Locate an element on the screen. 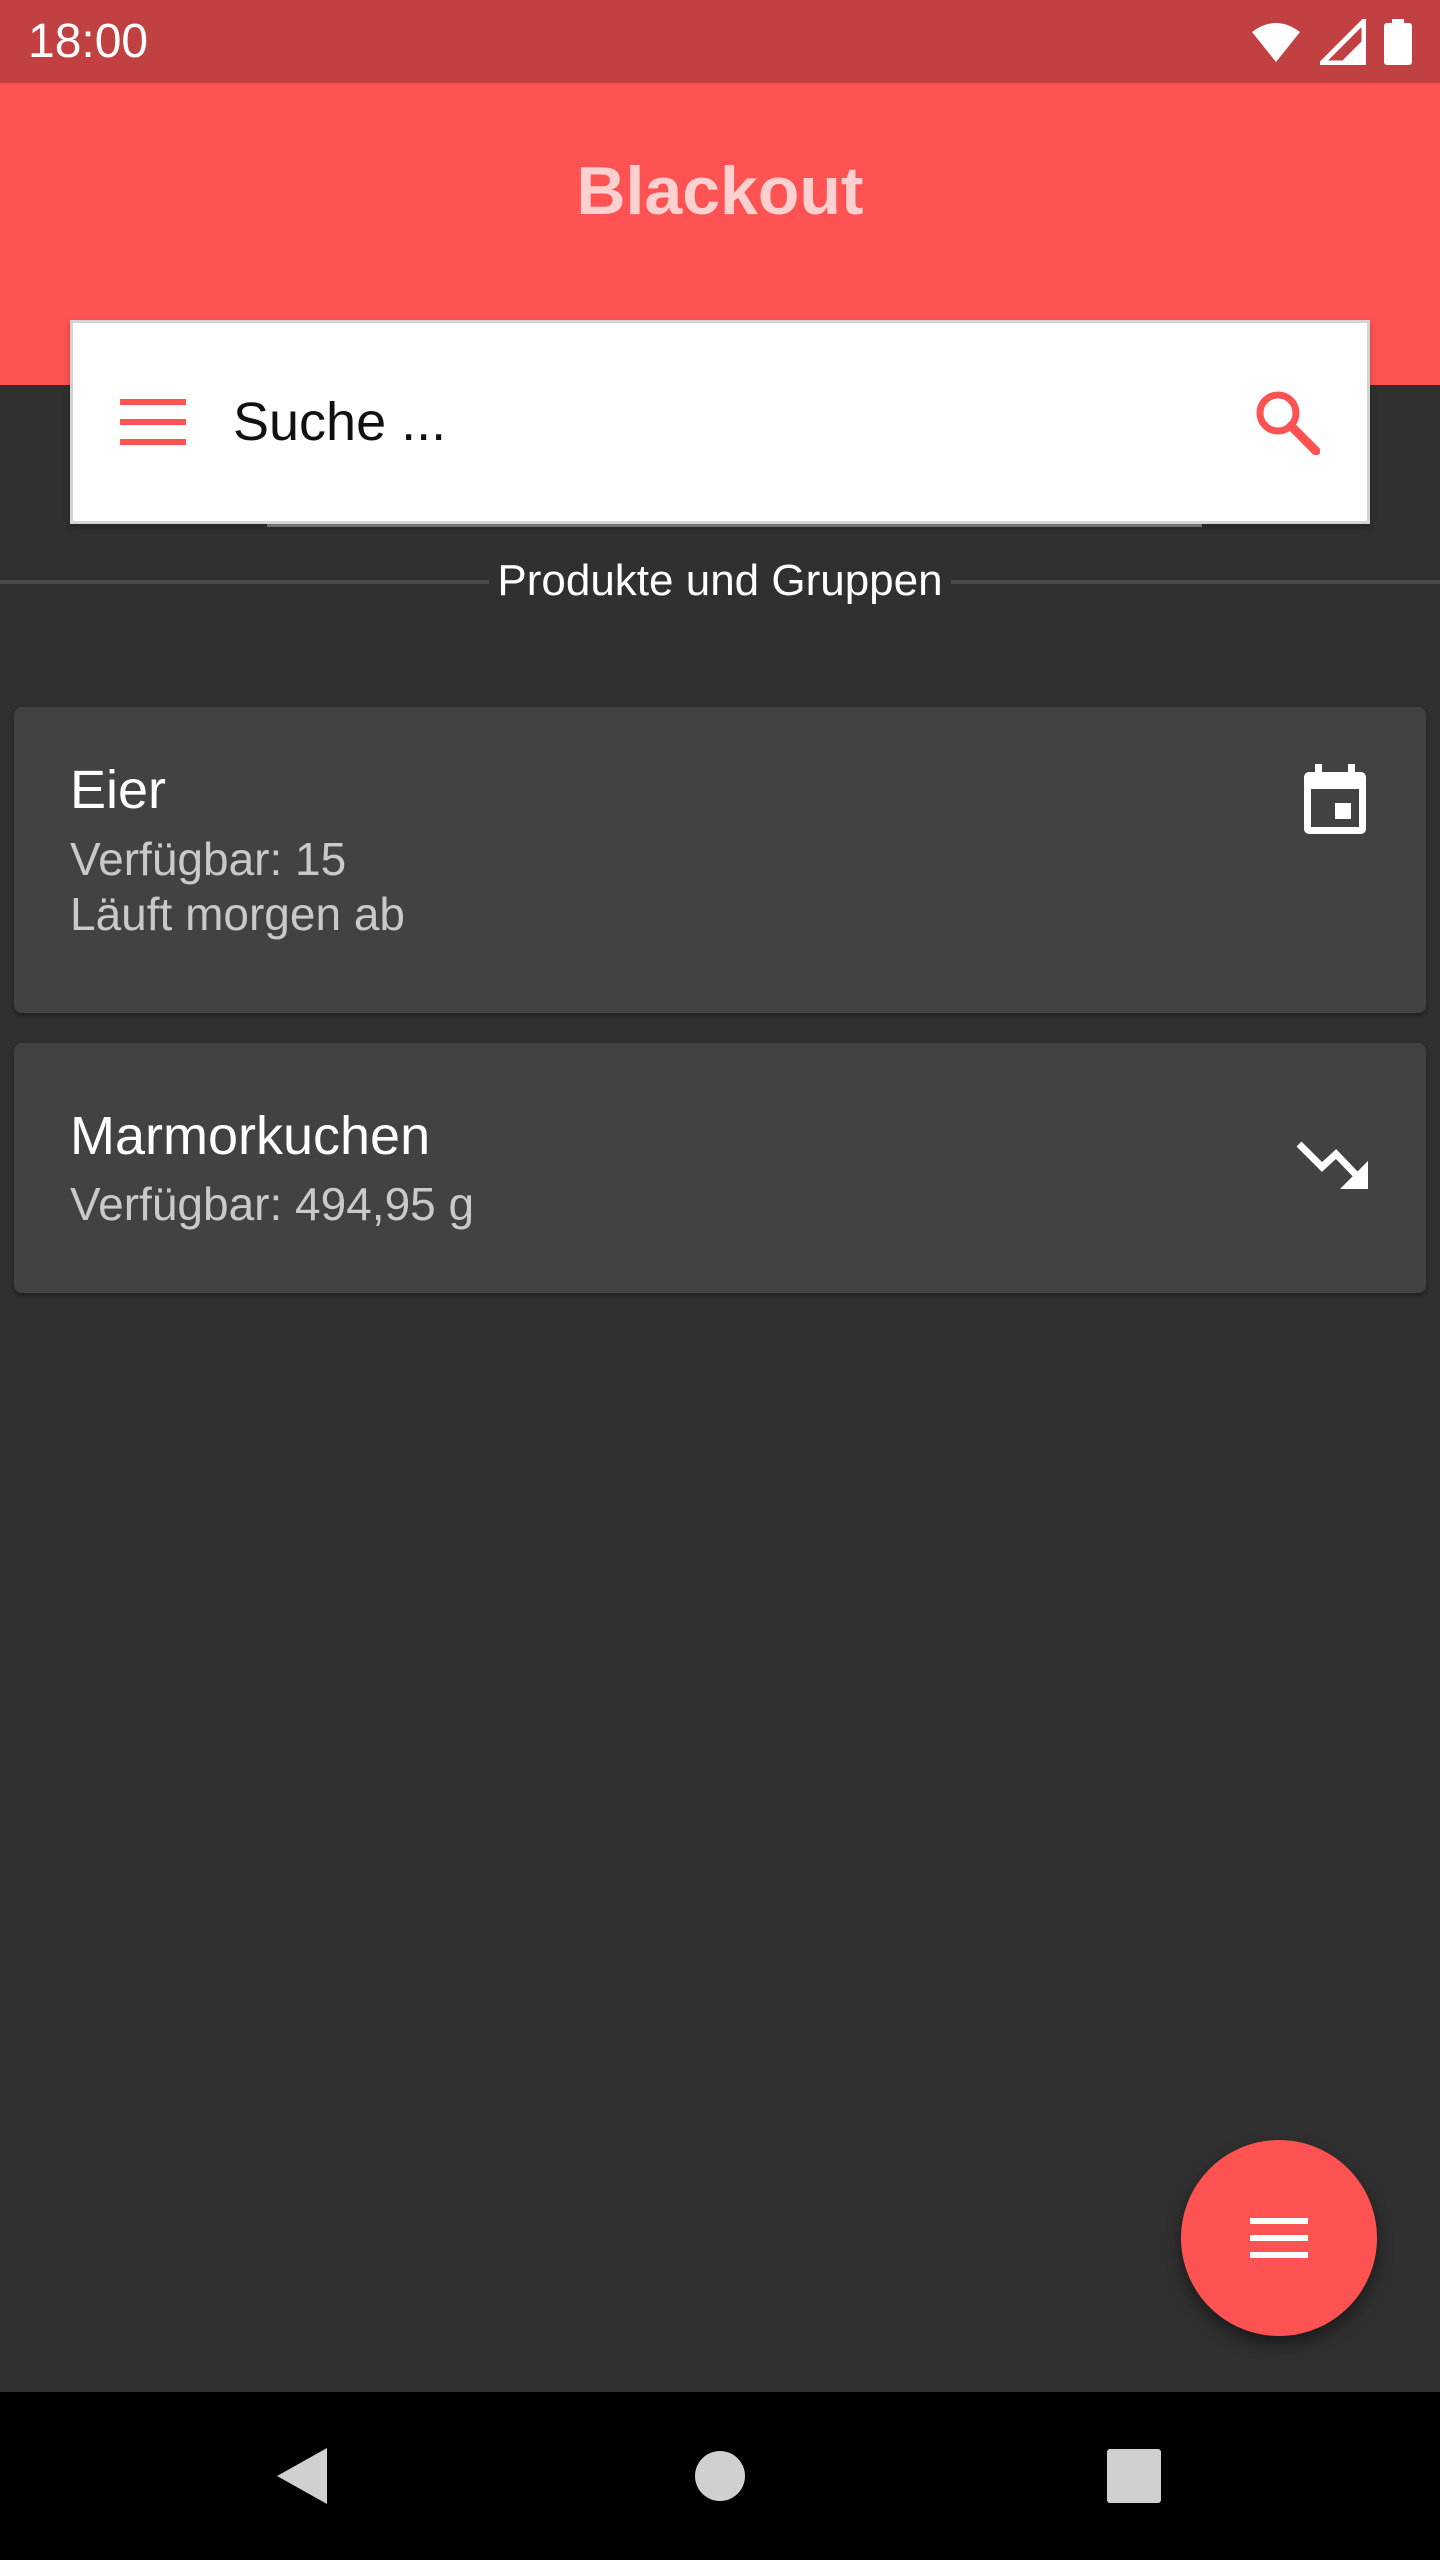 The height and width of the screenshot is (2560, 1440). app-title: Blackout is located at coordinates (720, 191).